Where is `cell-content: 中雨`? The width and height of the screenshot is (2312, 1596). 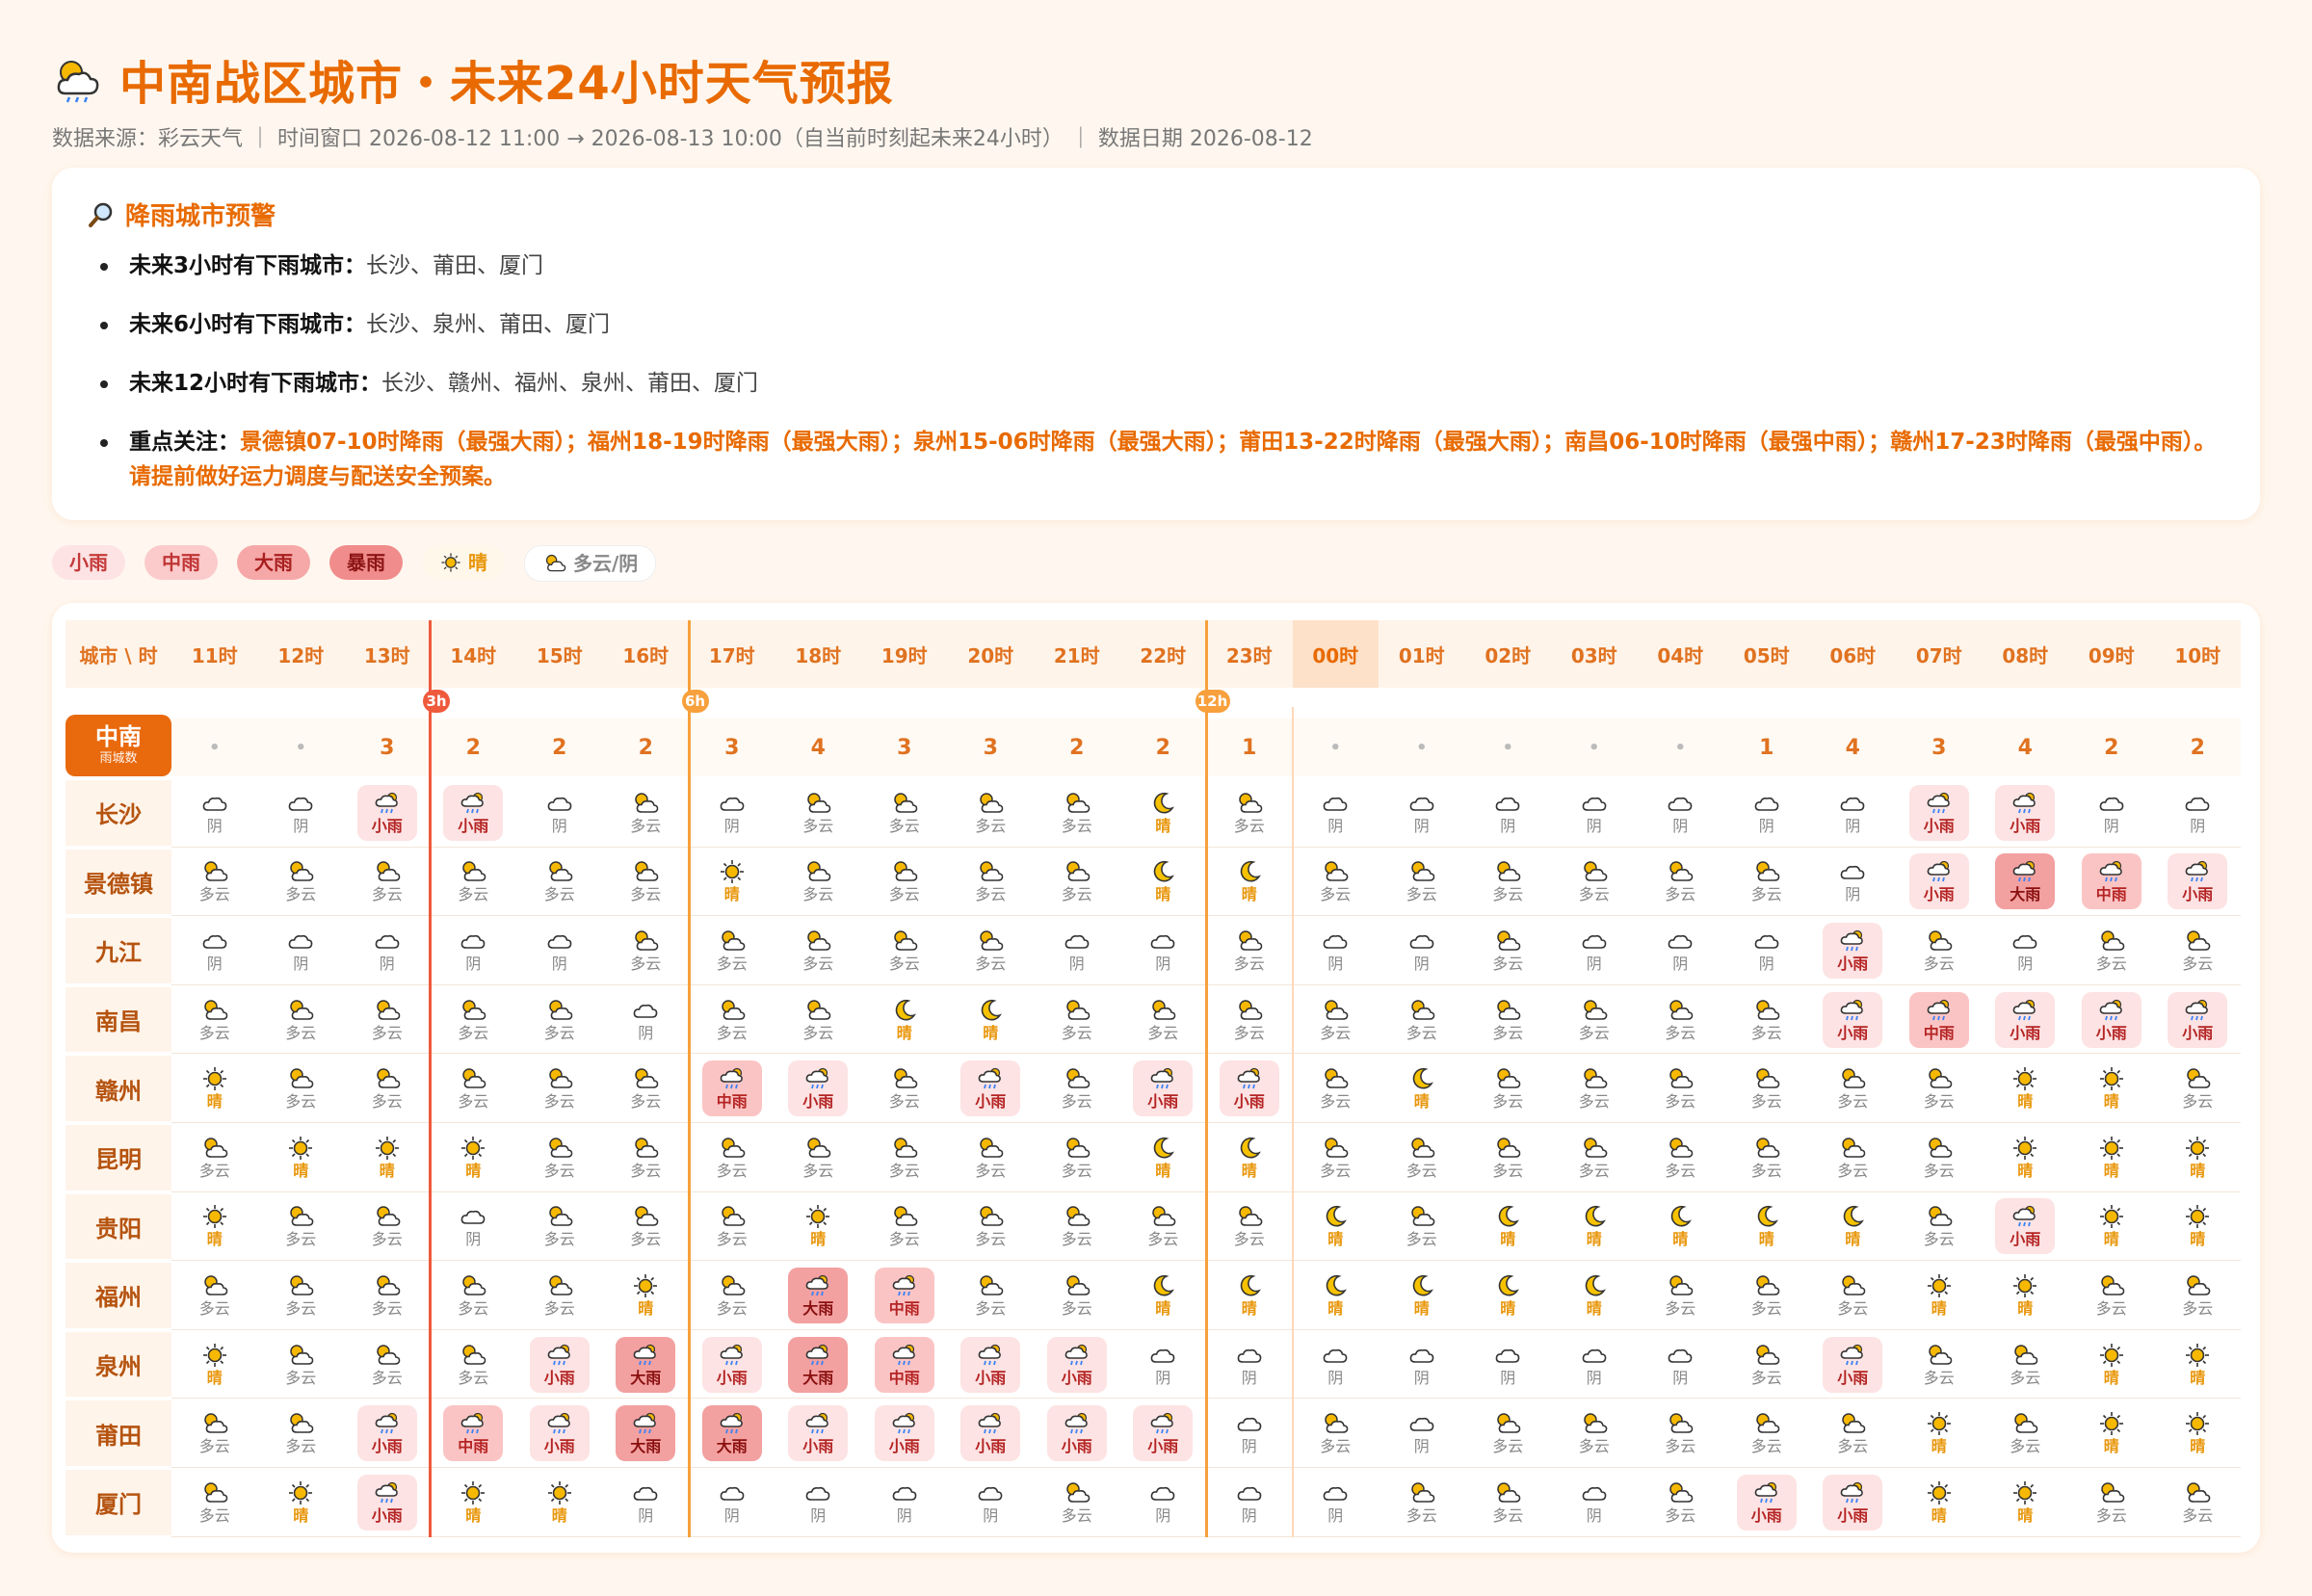 cell-content: 中雨 is located at coordinates (2111, 882).